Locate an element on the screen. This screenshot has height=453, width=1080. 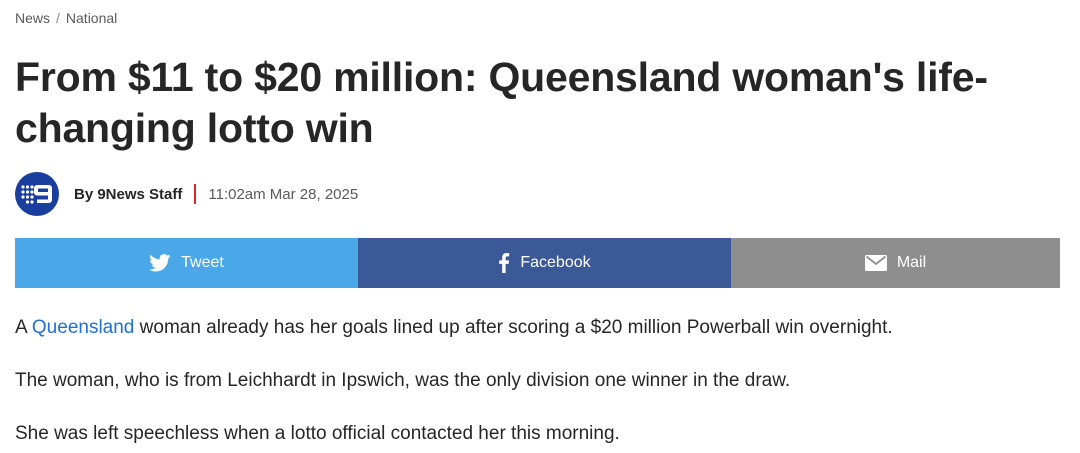
facebook-button: Facebook is located at coordinates (544, 263).